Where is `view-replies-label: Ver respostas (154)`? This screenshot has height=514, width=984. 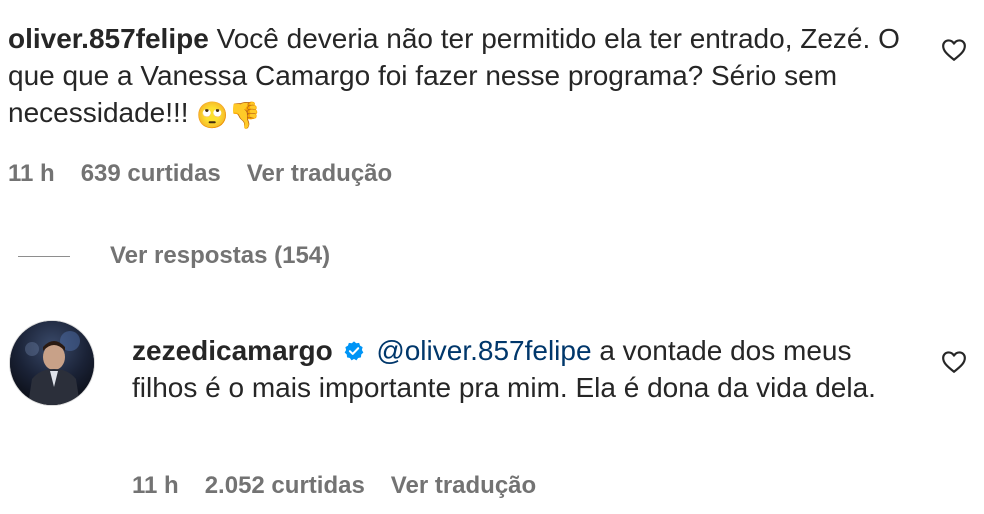 view-replies-label: Ver respostas (154) is located at coordinates (220, 255).